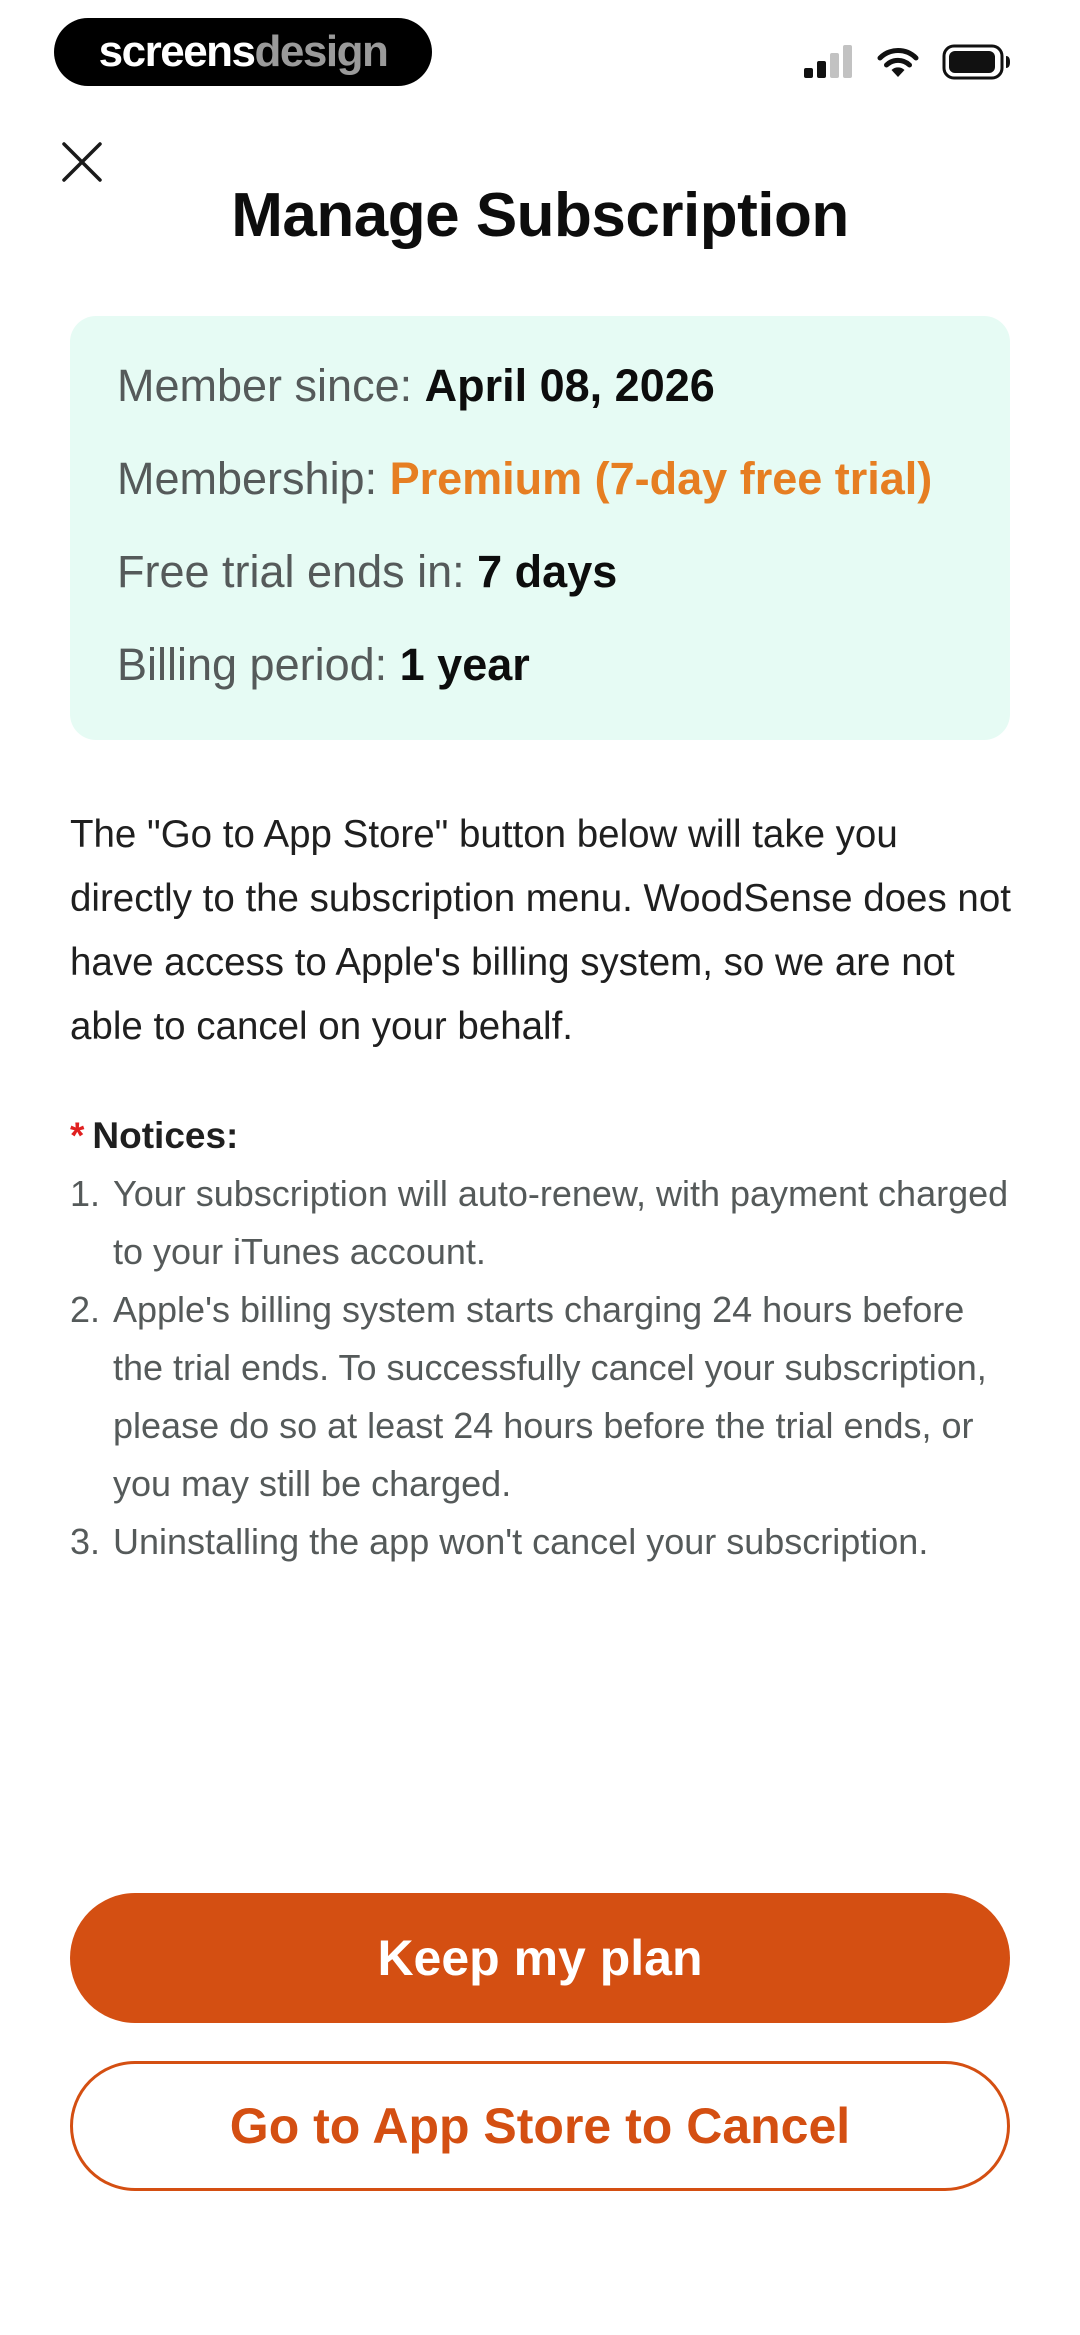  What do you see at coordinates (321, 51) in the screenshot?
I see `brand-part-2: design` at bounding box center [321, 51].